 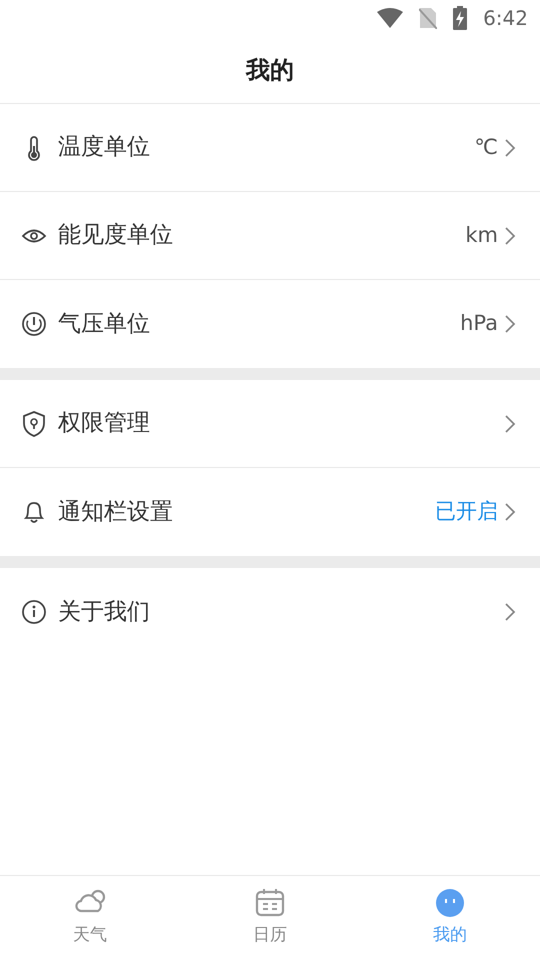 What do you see at coordinates (270, 70) in the screenshot?
I see `page-title: 我的` at bounding box center [270, 70].